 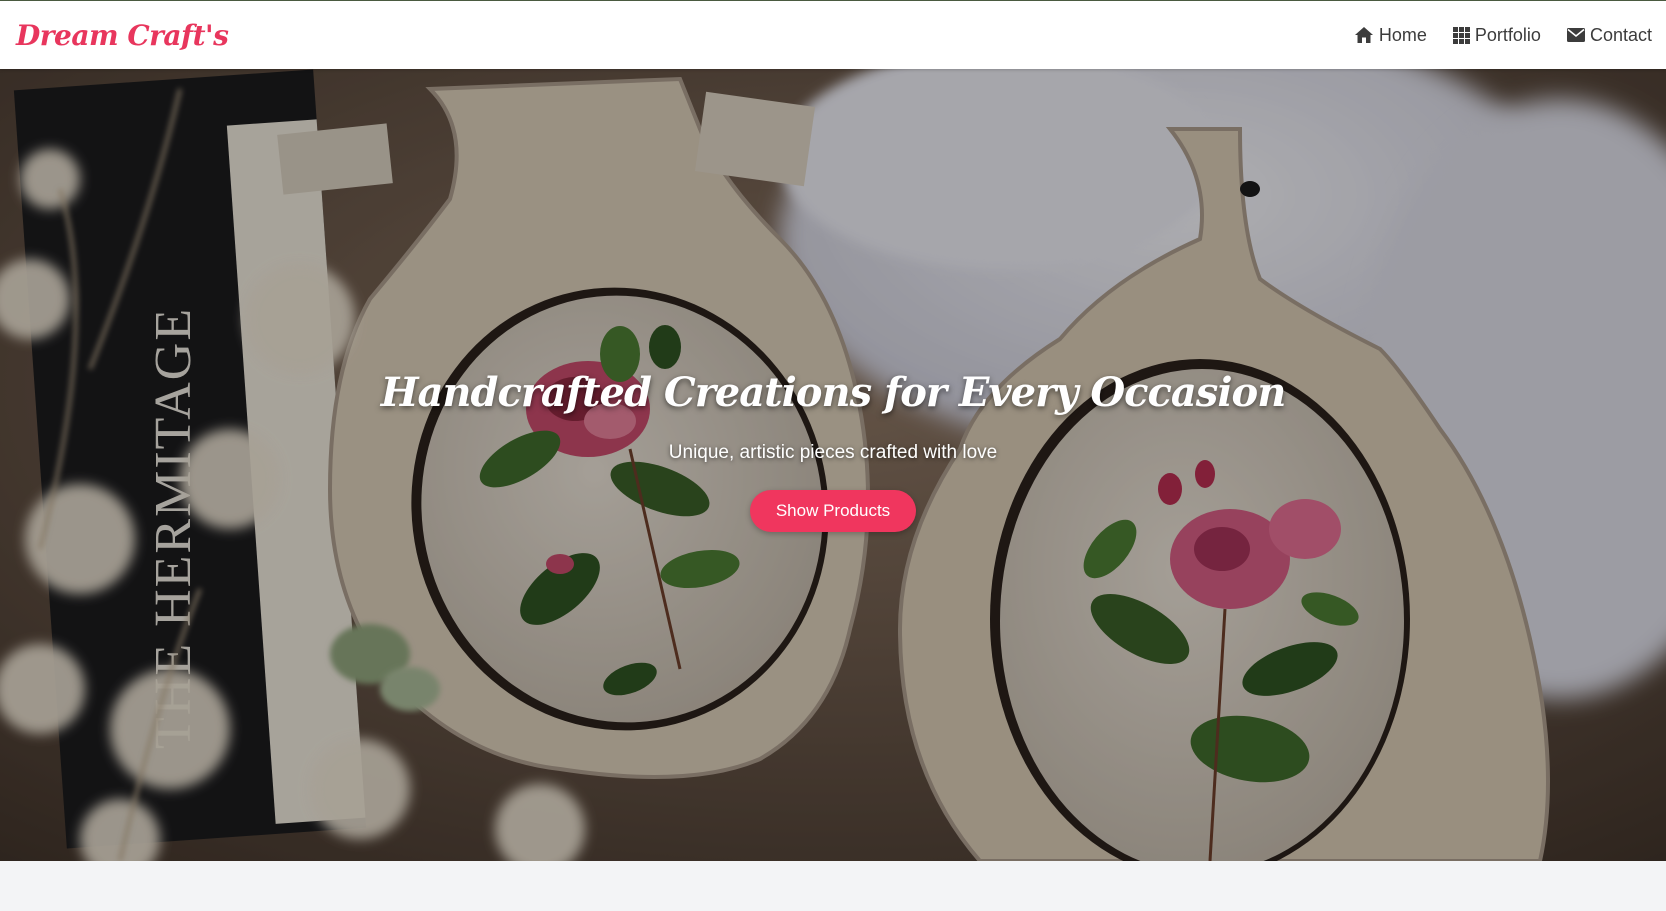 I want to click on grid-icon, so click(x=1461, y=35).